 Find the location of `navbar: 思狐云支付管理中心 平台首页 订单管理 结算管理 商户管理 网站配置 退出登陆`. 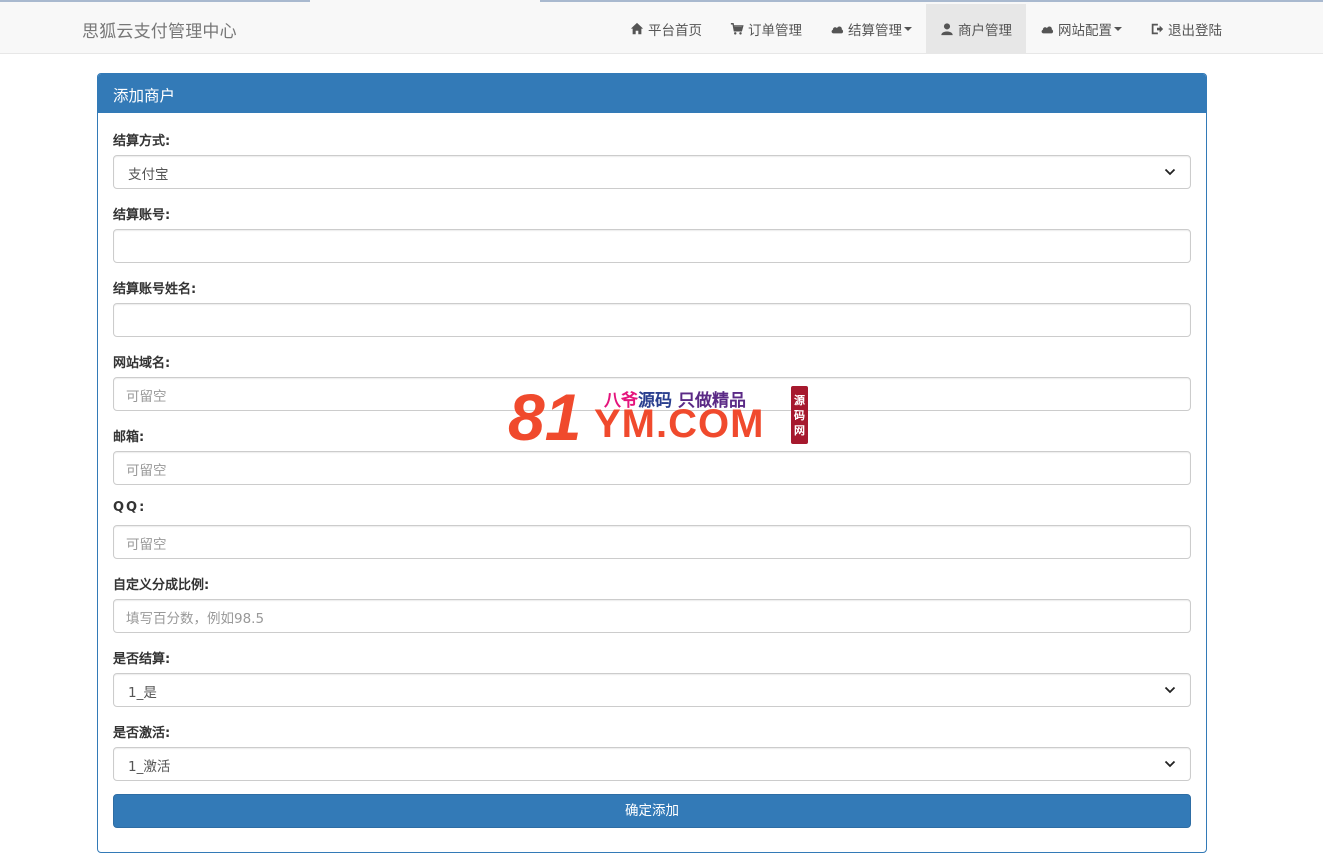

navbar: 思狐云支付管理中心 平台首页 订单管理 结算管理 商户管理 网站配置 退出登陆 is located at coordinates (661, 29).